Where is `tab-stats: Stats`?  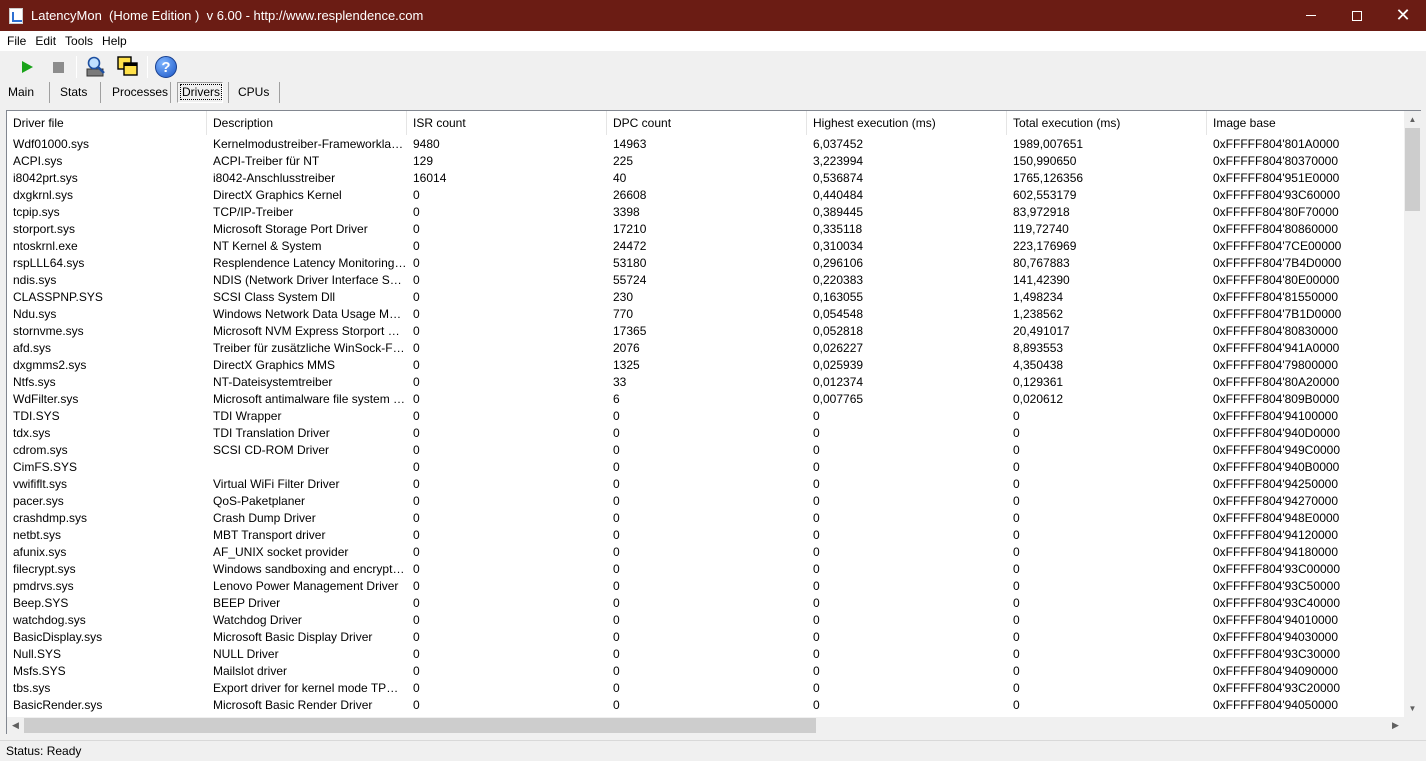
tab-stats: Stats is located at coordinates (73, 92).